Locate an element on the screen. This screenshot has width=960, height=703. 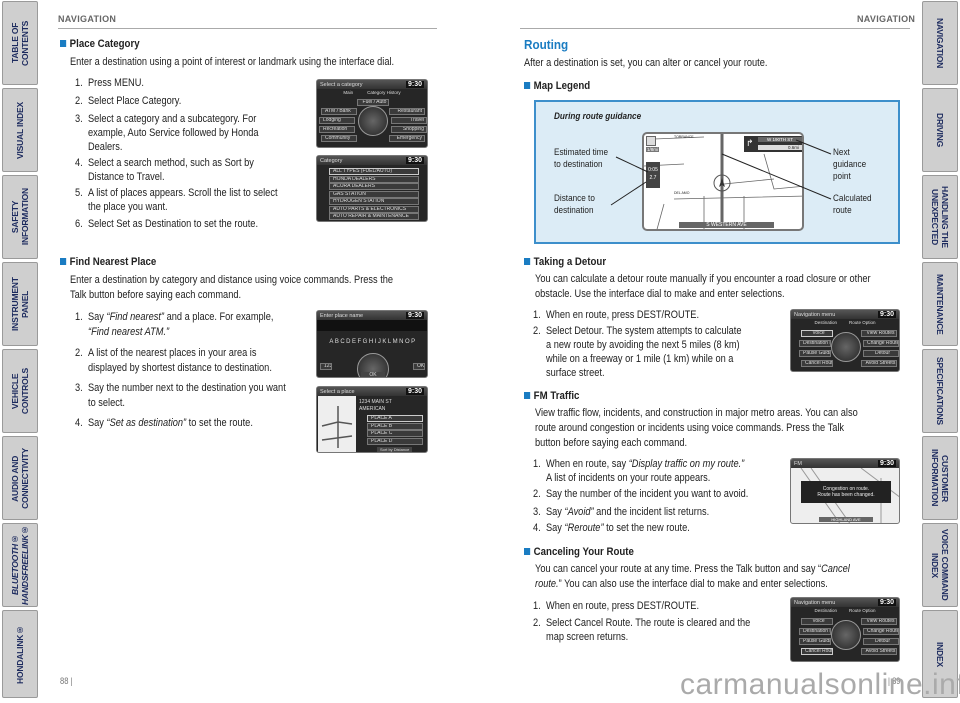
tab-label: MAINTENANCE is located at coordinates (940, 304).